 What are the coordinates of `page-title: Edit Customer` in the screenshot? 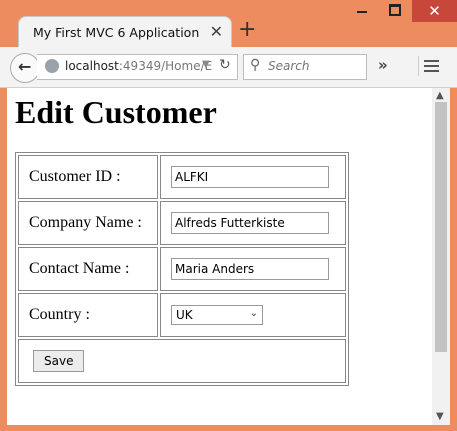 It's located at (116, 112).